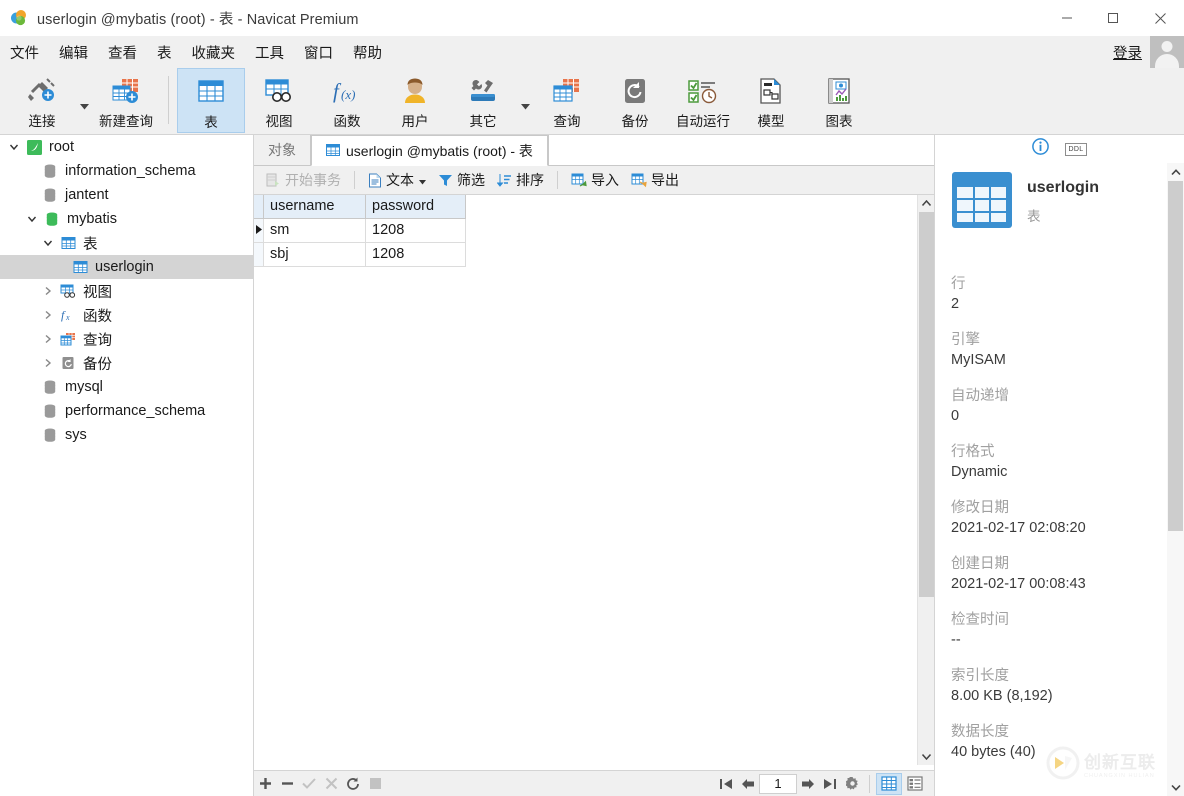 Image resolution: width=1184 pixels, height=796 pixels. What do you see at coordinates (915, 784) in the screenshot?
I see `form-view-toggle` at bounding box center [915, 784].